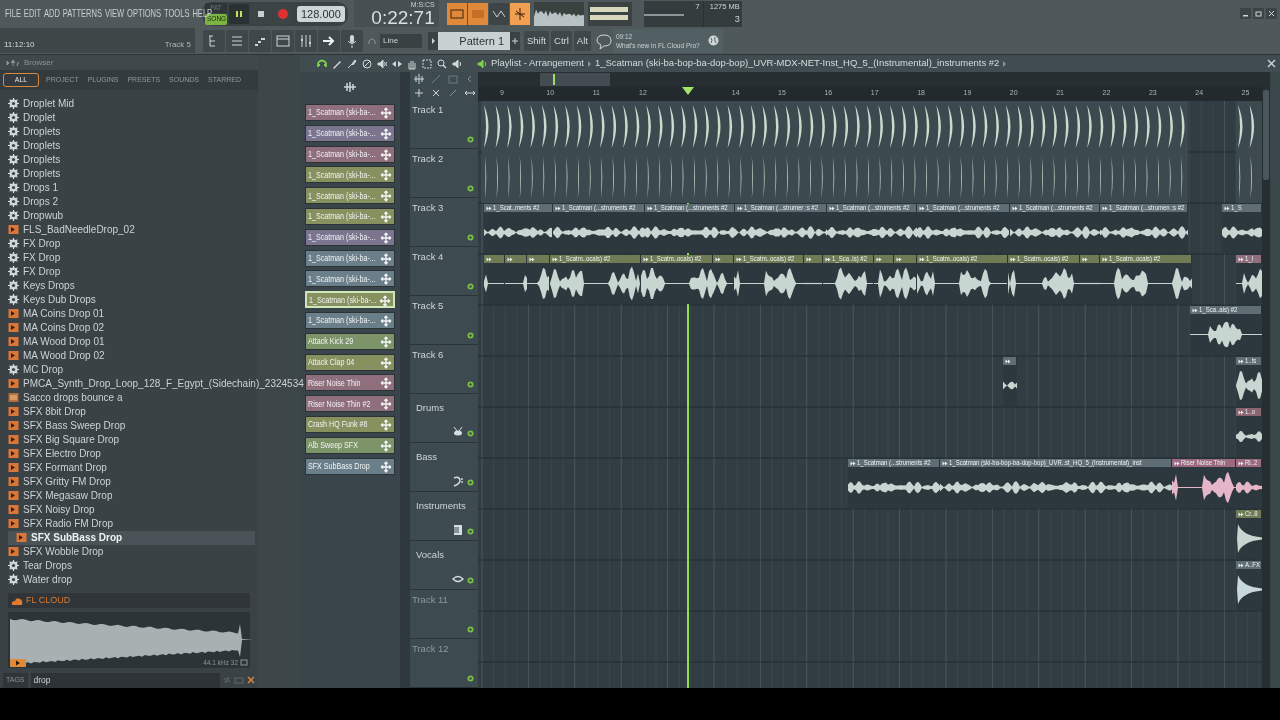 Image resolution: width=1280 pixels, height=720 pixels. I want to click on channel-rack-icon, so click(283, 40).